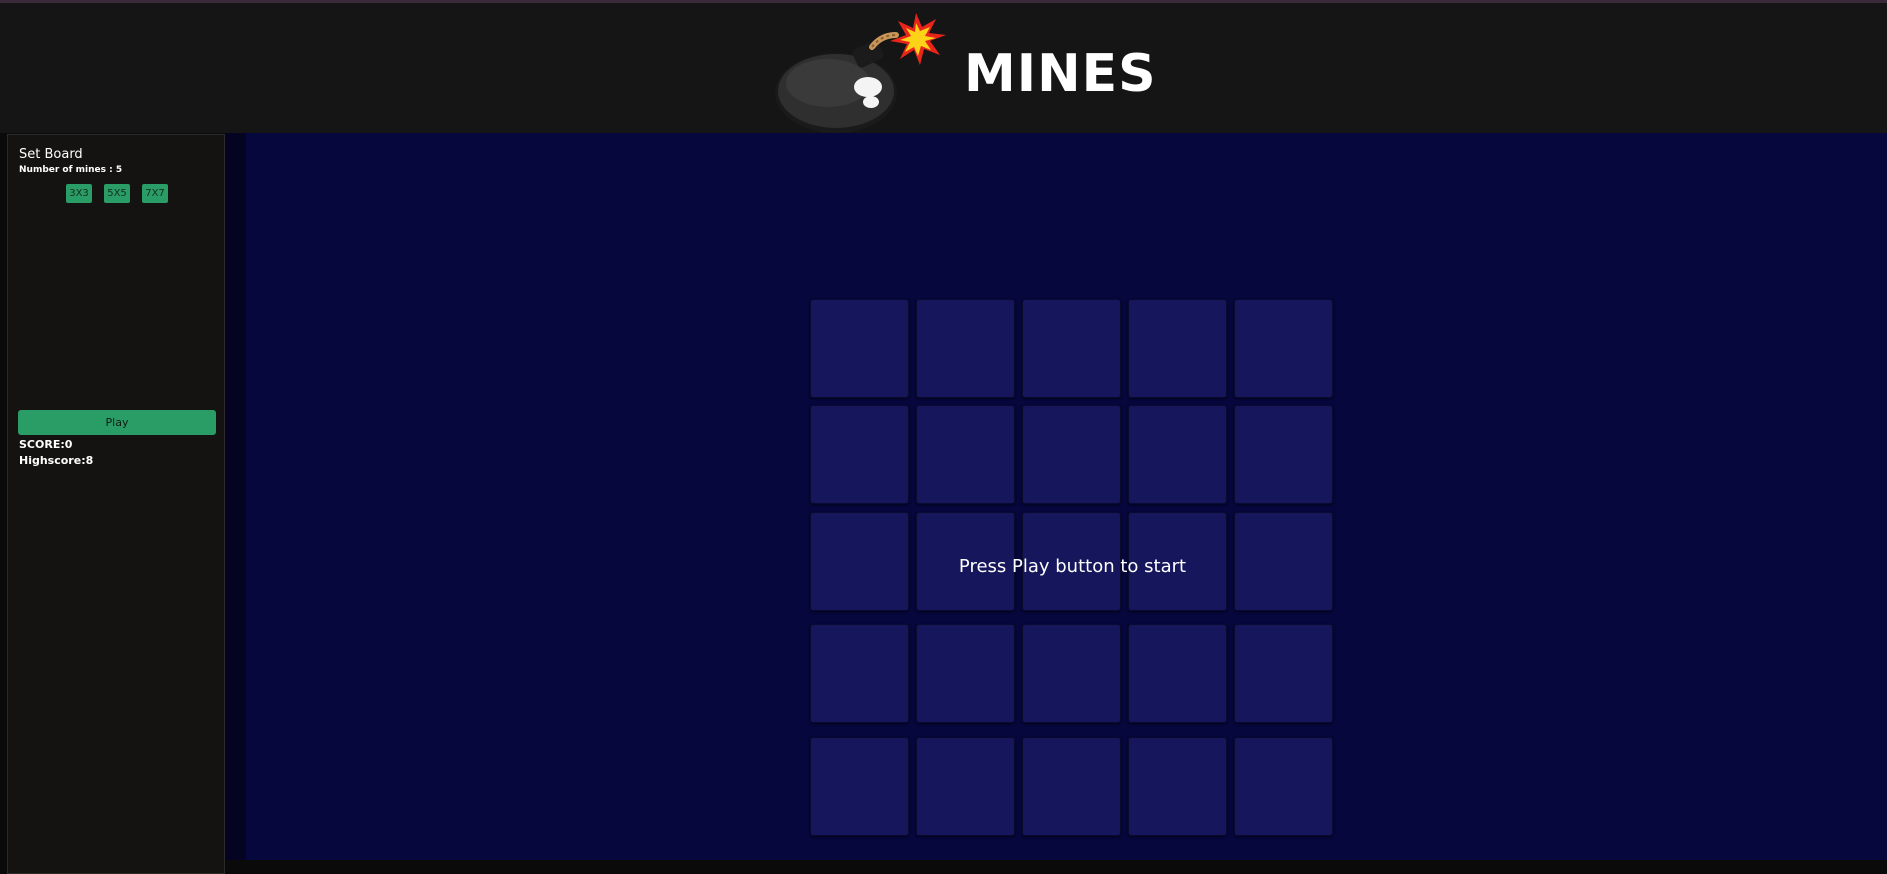  What do you see at coordinates (117, 193) in the screenshot?
I see `size-5x5-button: 5X5` at bounding box center [117, 193].